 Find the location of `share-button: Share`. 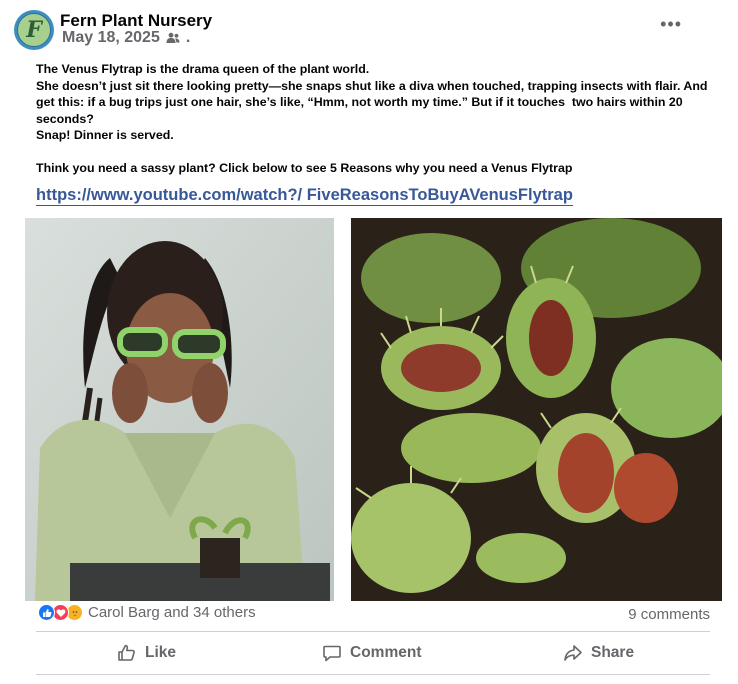

share-button: Share is located at coordinates (598, 653).